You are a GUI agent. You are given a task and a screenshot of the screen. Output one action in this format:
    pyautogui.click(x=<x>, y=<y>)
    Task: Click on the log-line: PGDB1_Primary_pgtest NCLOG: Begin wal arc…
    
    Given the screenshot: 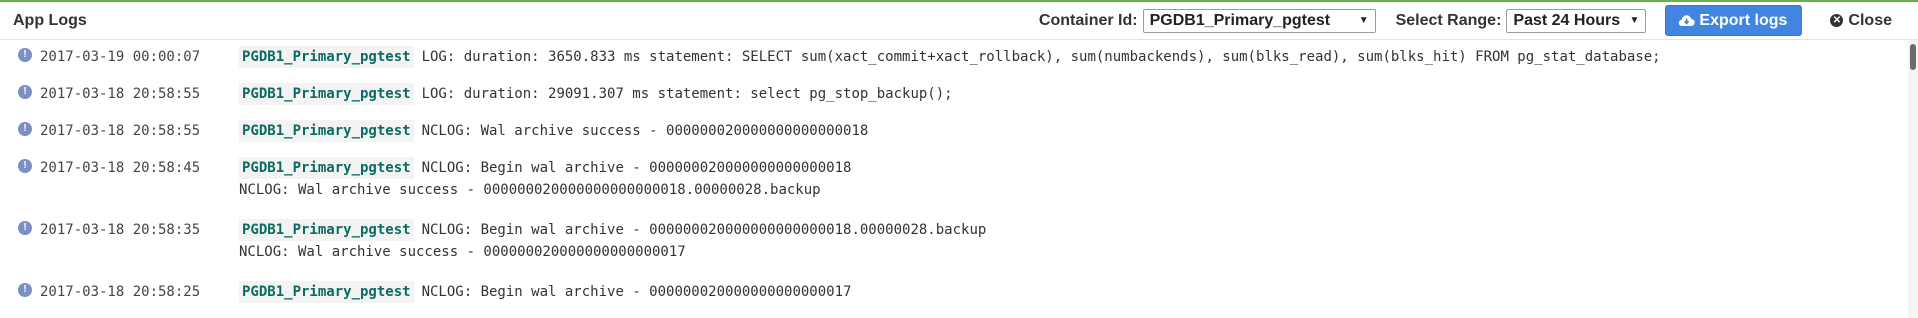 What is the action you would take?
    pyautogui.click(x=545, y=292)
    